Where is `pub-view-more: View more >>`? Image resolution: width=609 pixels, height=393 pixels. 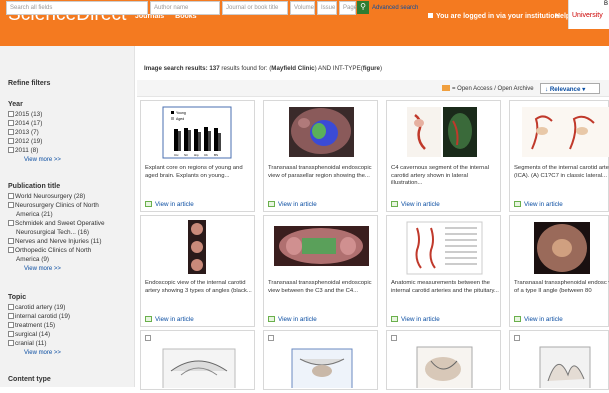
pub-view-more: View more >> is located at coordinates (42, 269).